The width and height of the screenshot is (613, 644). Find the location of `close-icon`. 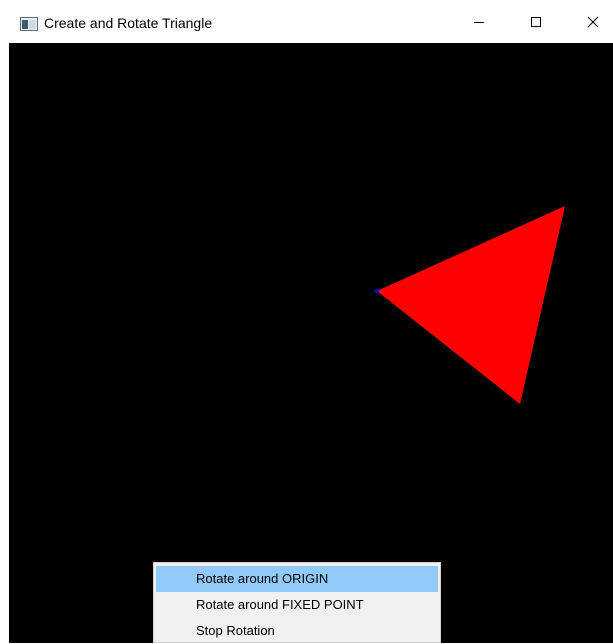

close-icon is located at coordinates (593, 24).